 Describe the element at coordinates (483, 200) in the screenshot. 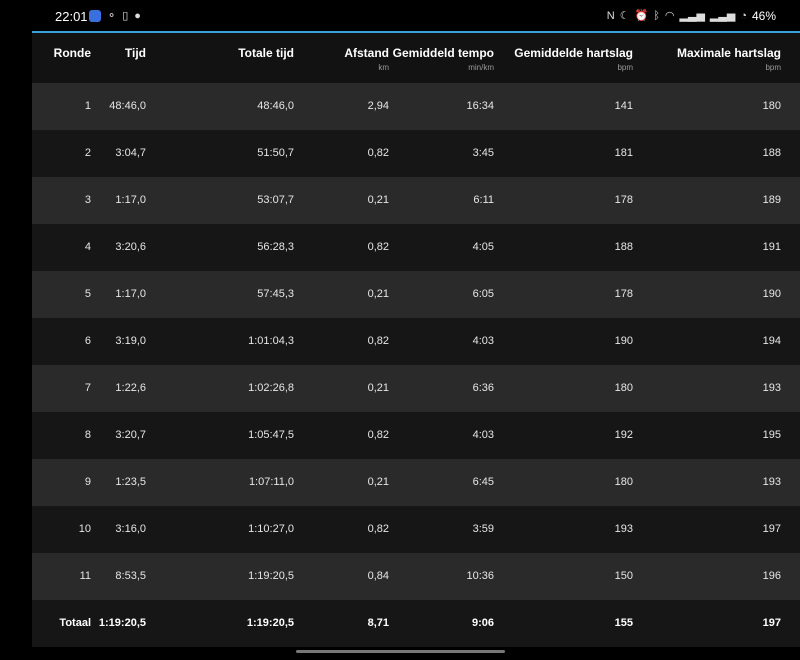

I see `cell-gemiddeld-tempo: 6:11` at that location.